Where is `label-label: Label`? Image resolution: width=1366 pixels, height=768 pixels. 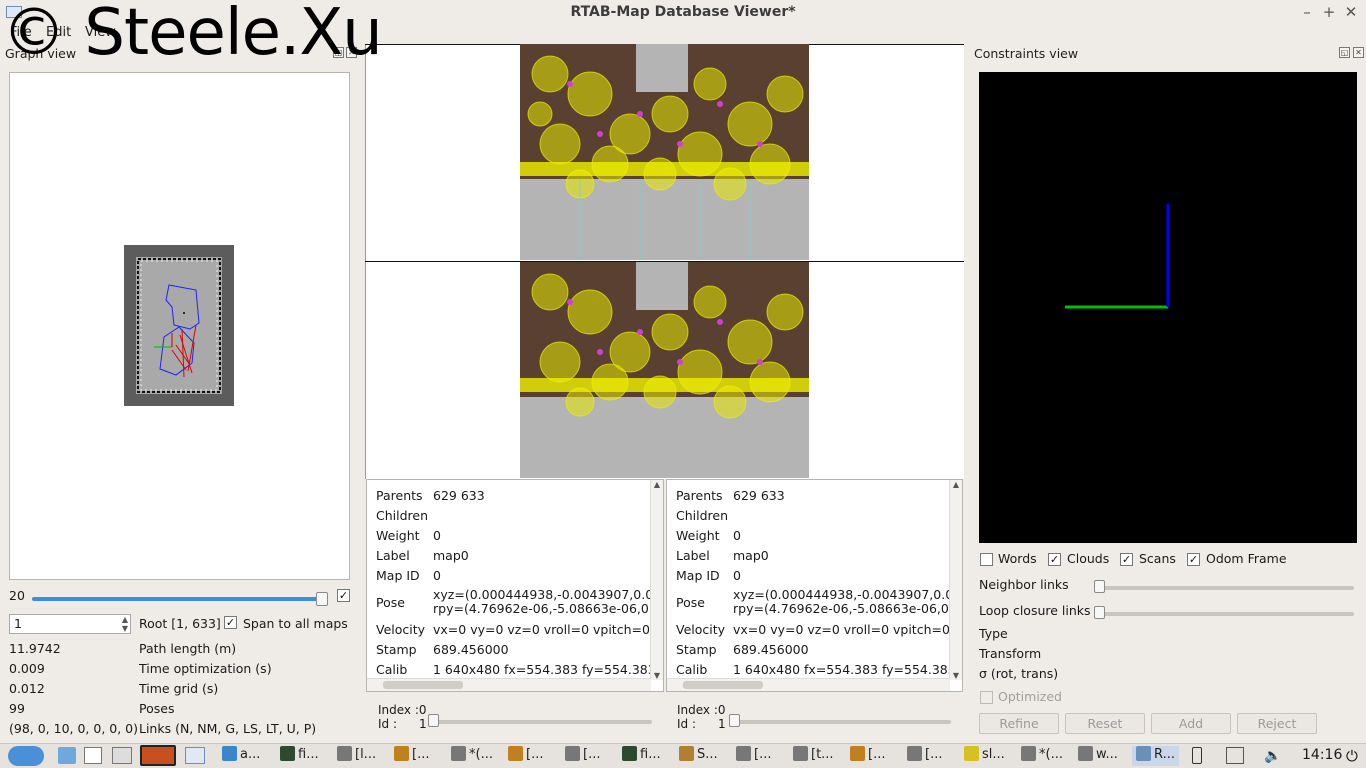
label-label: Label is located at coordinates (393, 555).